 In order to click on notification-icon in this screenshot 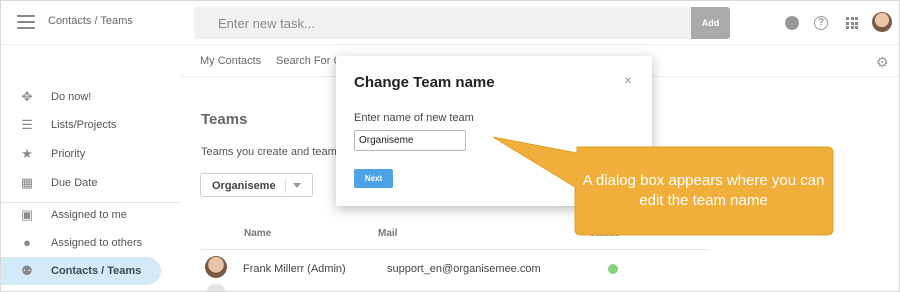, I will do `click(792, 23)`.